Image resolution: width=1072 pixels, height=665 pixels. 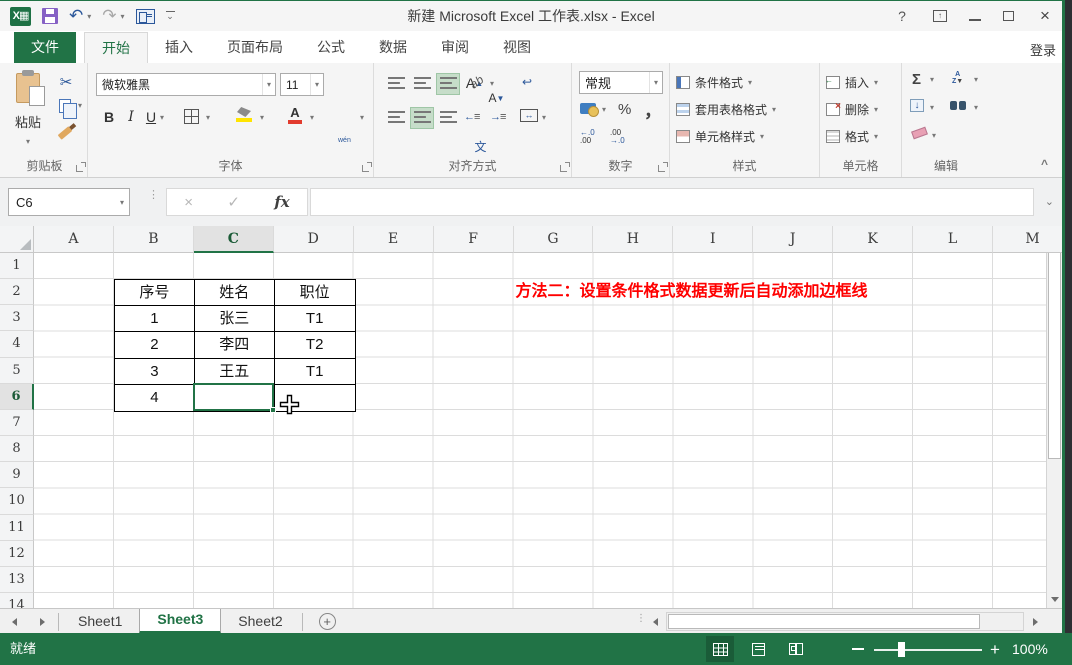 I want to click on column-header-E: E, so click(x=393, y=239).